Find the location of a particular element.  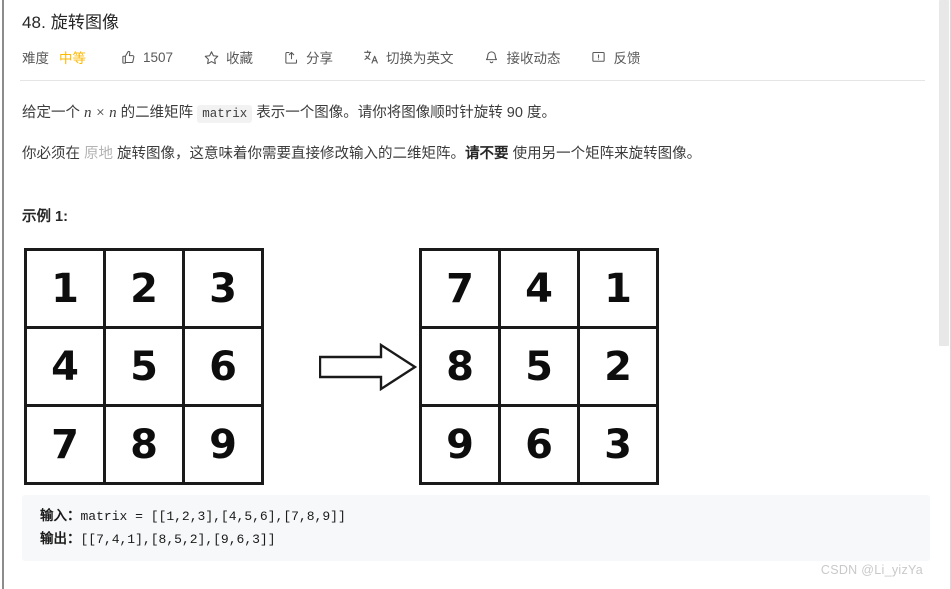

share-label: 分享 is located at coordinates (320, 58).